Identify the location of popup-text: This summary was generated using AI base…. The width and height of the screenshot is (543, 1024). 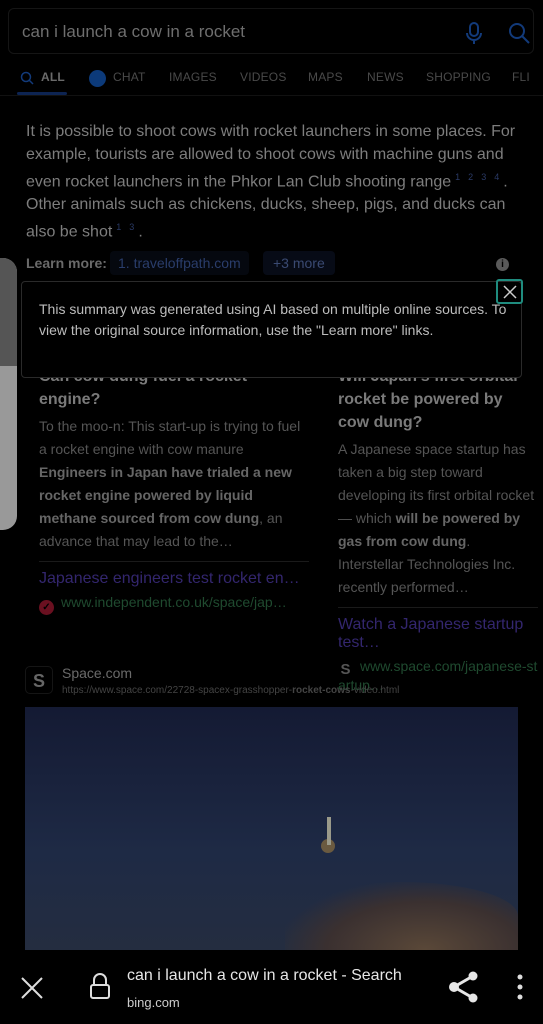
(273, 319).